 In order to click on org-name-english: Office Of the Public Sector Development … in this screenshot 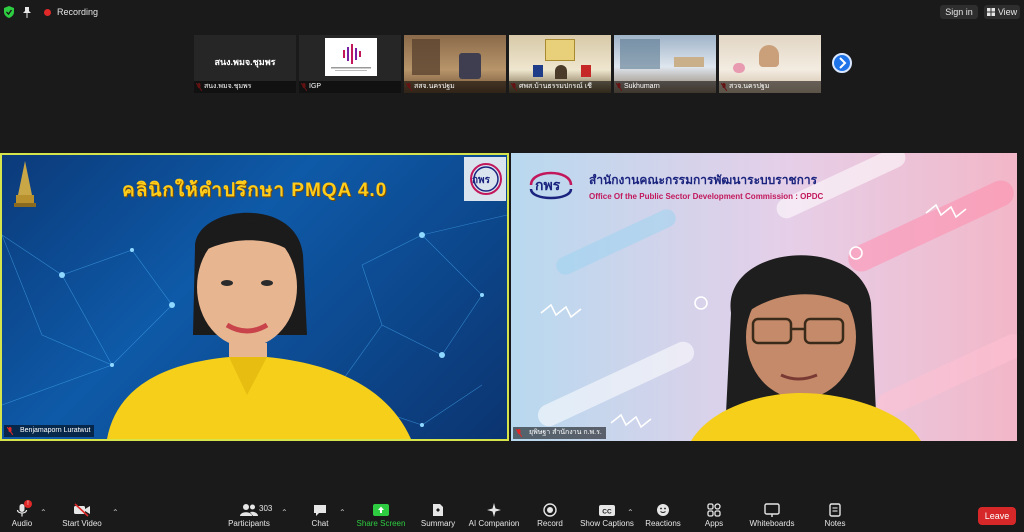, I will do `click(706, 196)`.